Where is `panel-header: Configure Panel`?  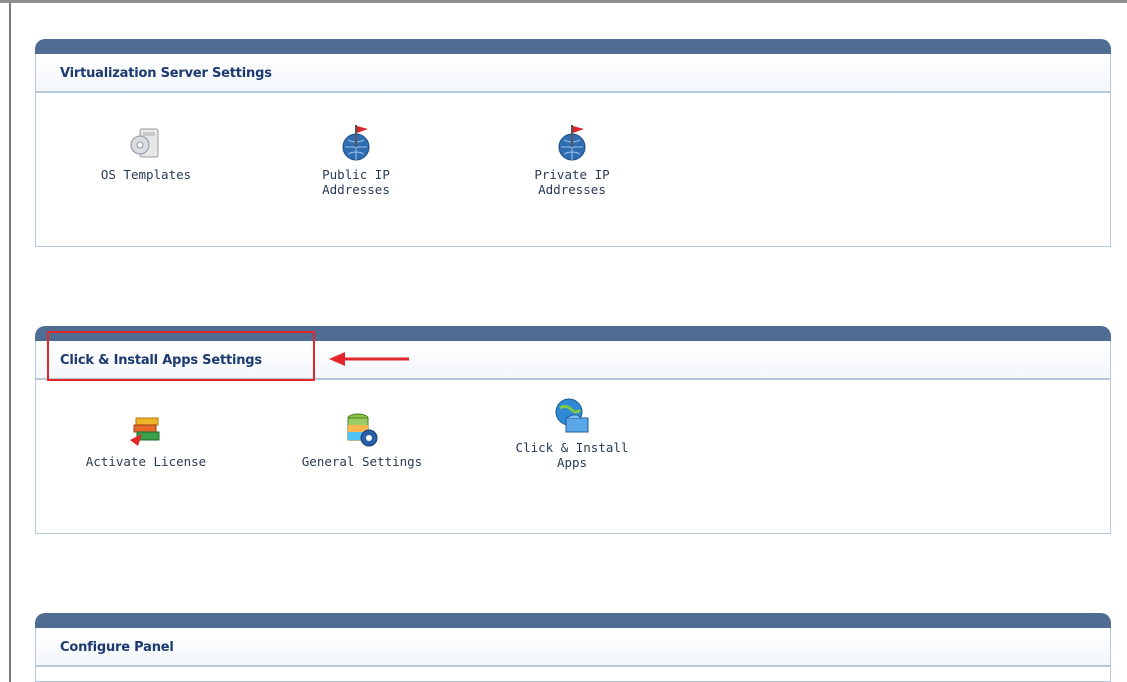
panel-header: Configure Panel is located at coordinates (573, 647).